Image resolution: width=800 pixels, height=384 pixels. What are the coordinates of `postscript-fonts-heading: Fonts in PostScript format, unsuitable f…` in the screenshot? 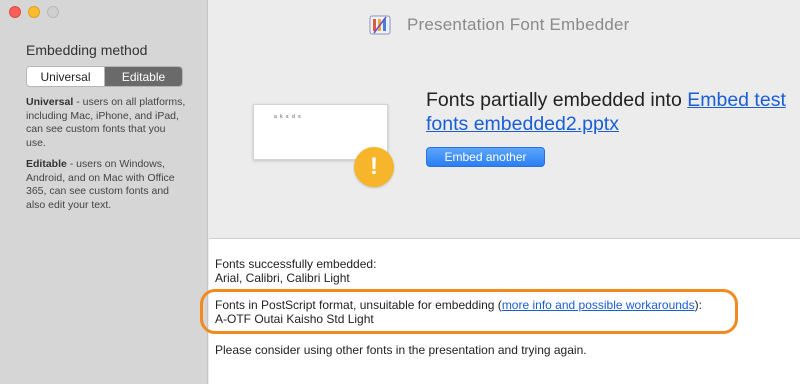 It's located at (458, 305).